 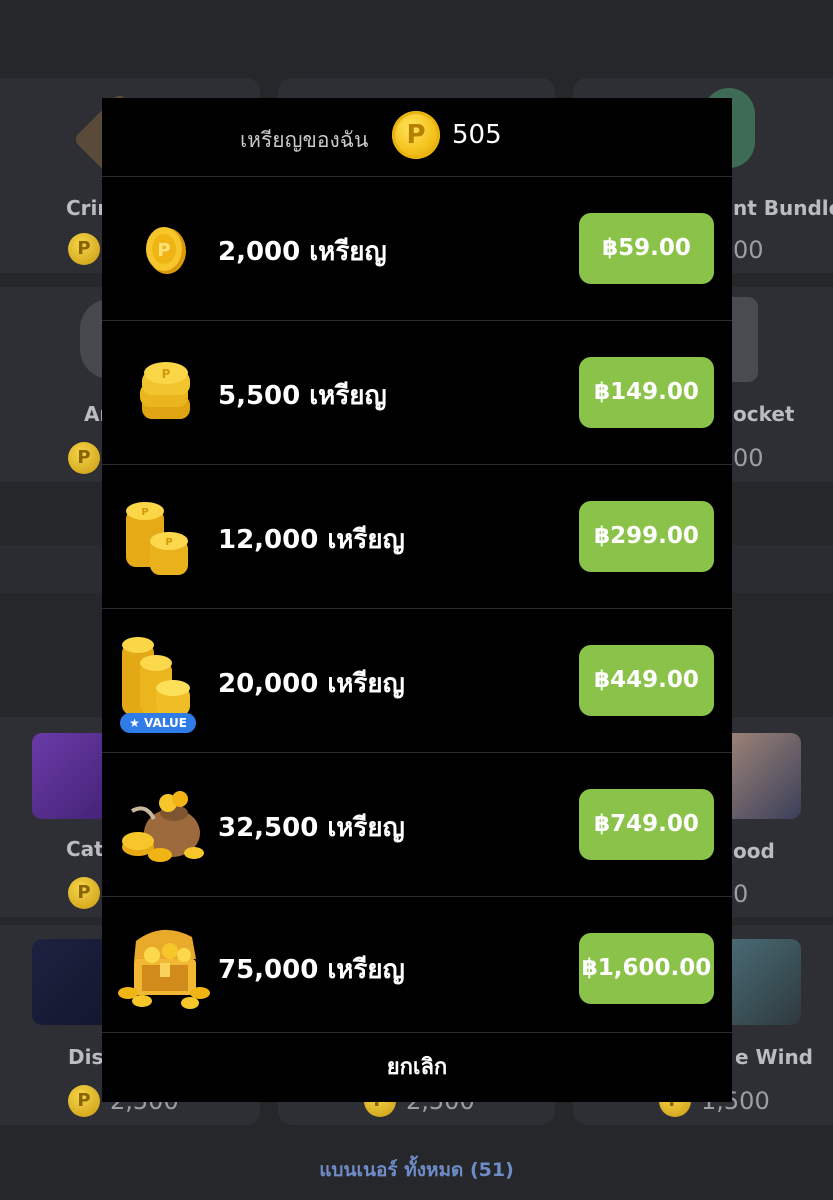 I want to click on coin-package-row: 32,500 เหรียญ ฿749.00, so click(x=417, y=825).